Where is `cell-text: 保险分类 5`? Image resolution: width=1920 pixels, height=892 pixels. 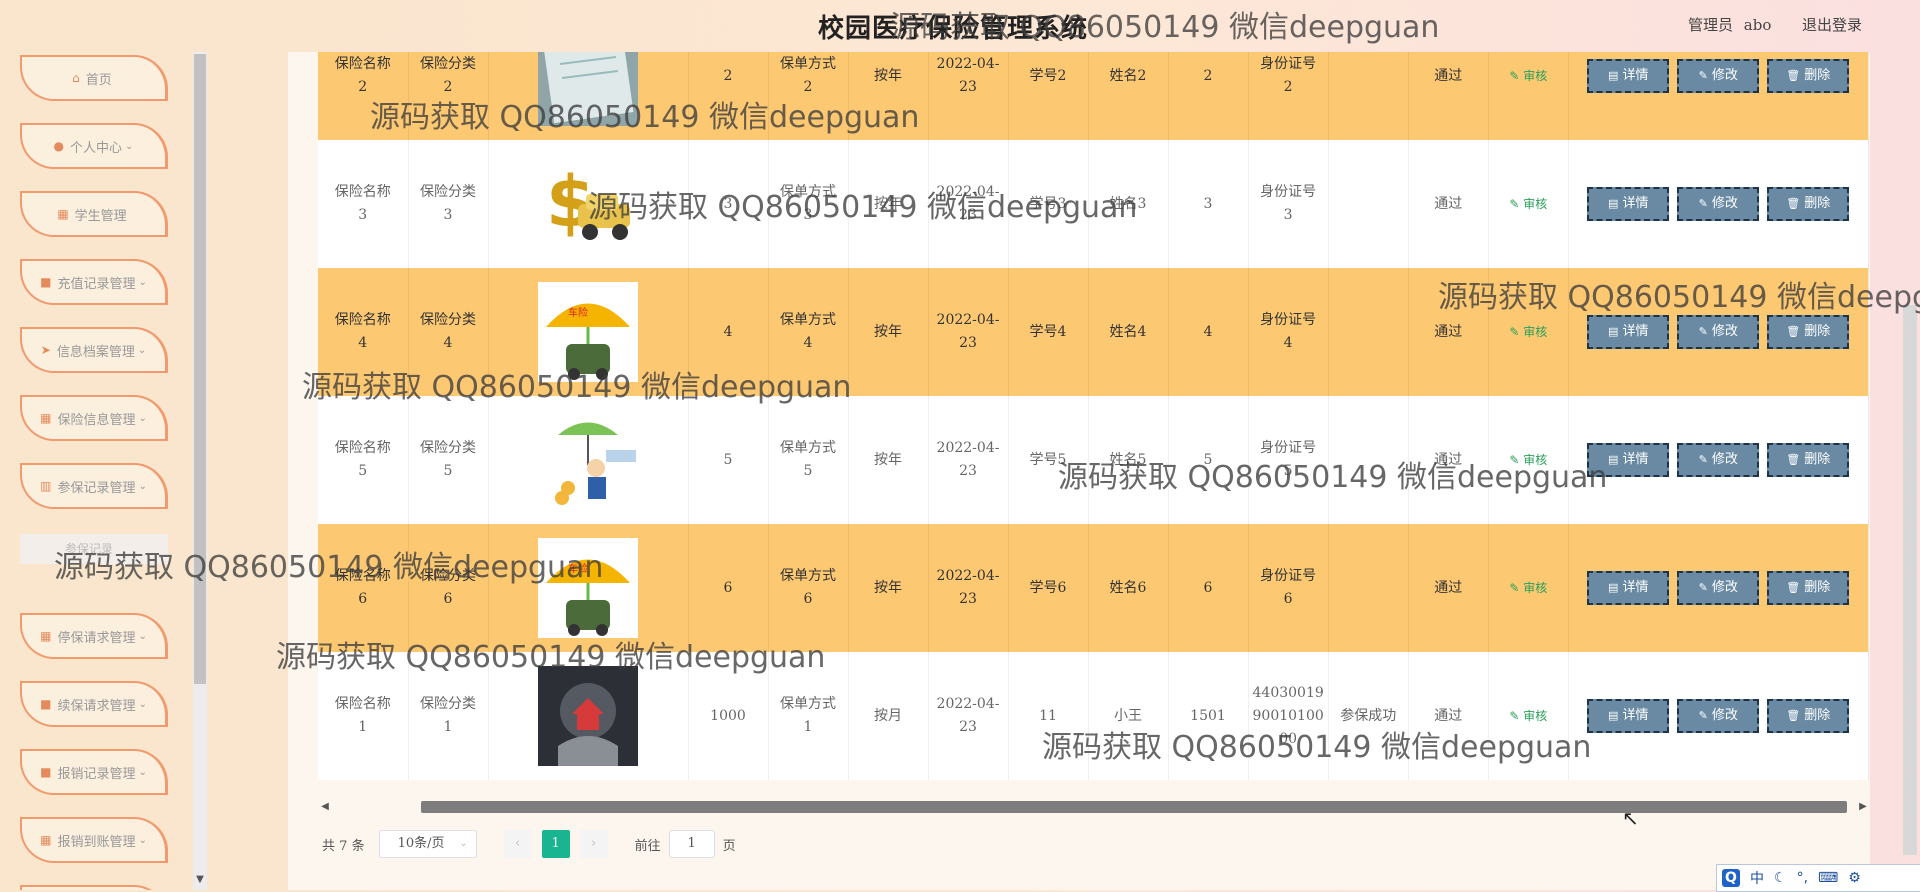 cell-text: 保险分类 5 is located at coordinates (448, 459).